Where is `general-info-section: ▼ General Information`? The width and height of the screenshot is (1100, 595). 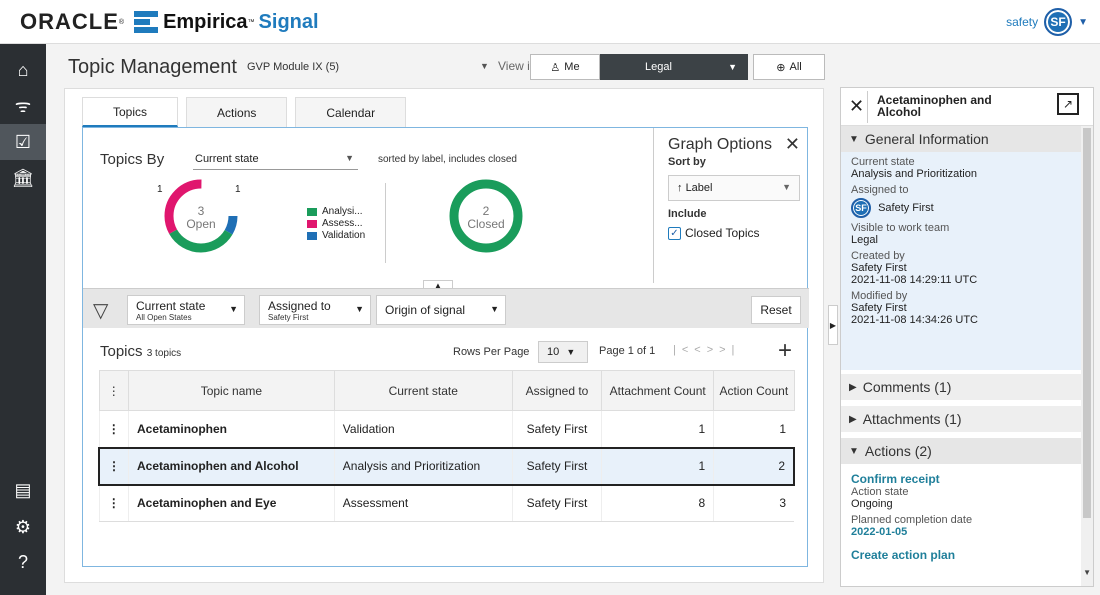
general-info-section: ▼ General Information is located at coordinates (961, 139).